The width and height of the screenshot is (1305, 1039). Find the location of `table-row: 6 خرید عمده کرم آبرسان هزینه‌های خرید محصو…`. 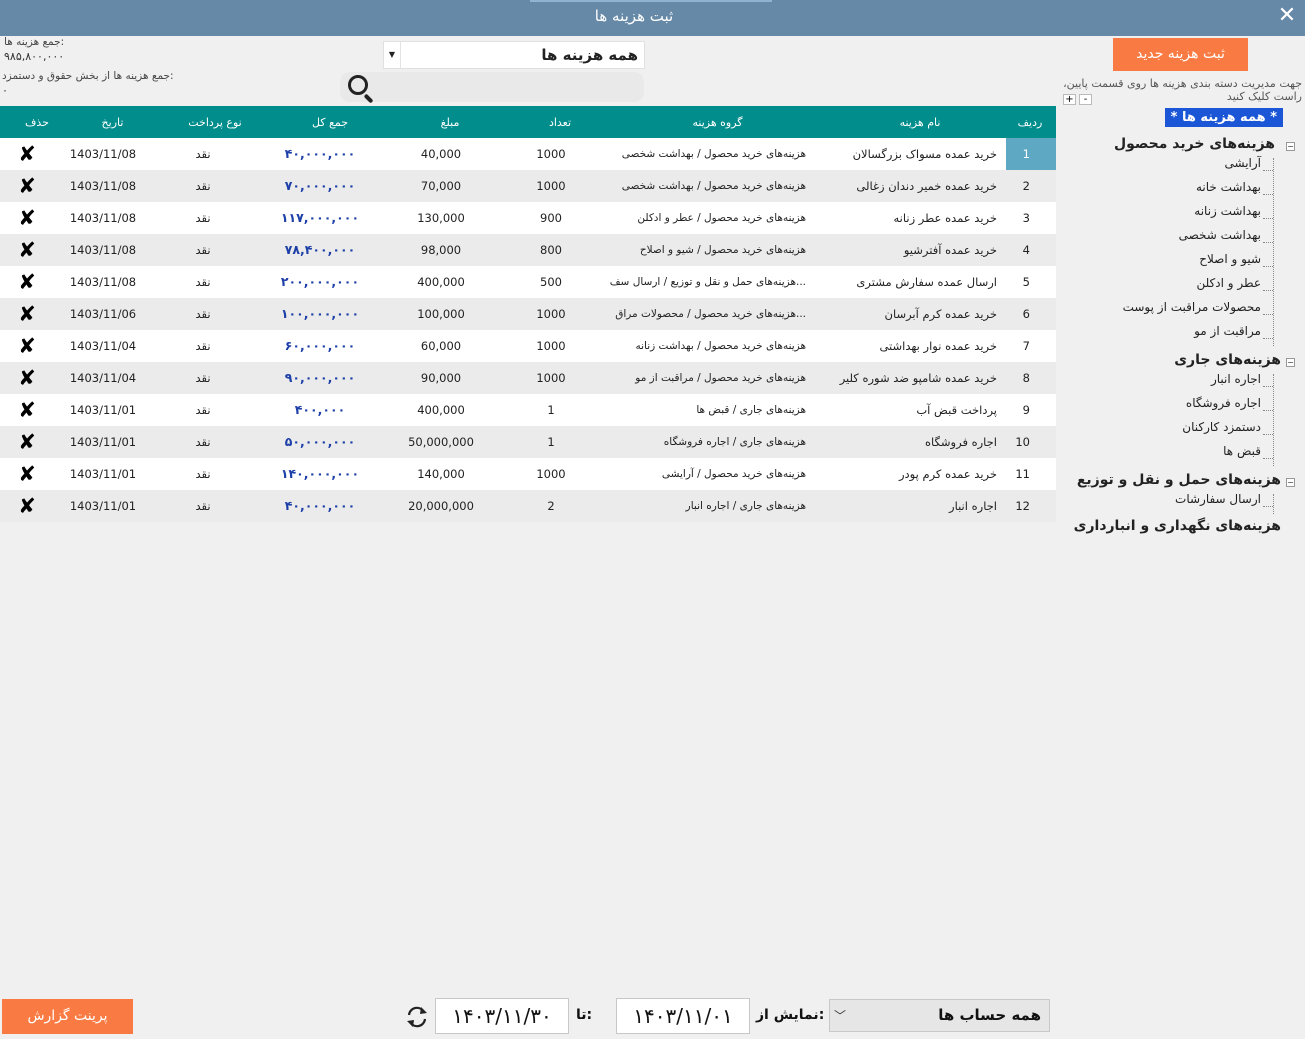

table-row: 6 خرید عمده کرم آبرسان هزینه‌های خرید محصو… is located at coordinates (528, 314).